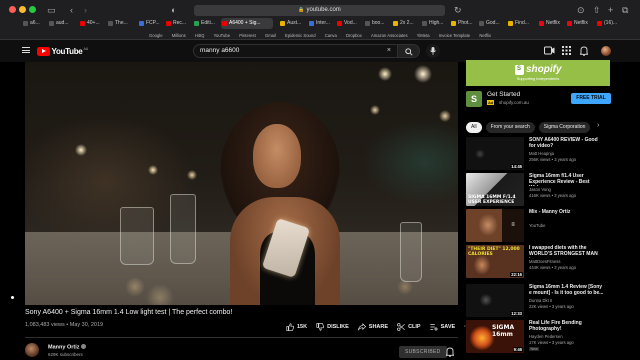 The width and height of the screenshot is (640, 360). Describe the element at coordinates (566, 50) in the screenshot. I see `apps-grid-icon` at that location.